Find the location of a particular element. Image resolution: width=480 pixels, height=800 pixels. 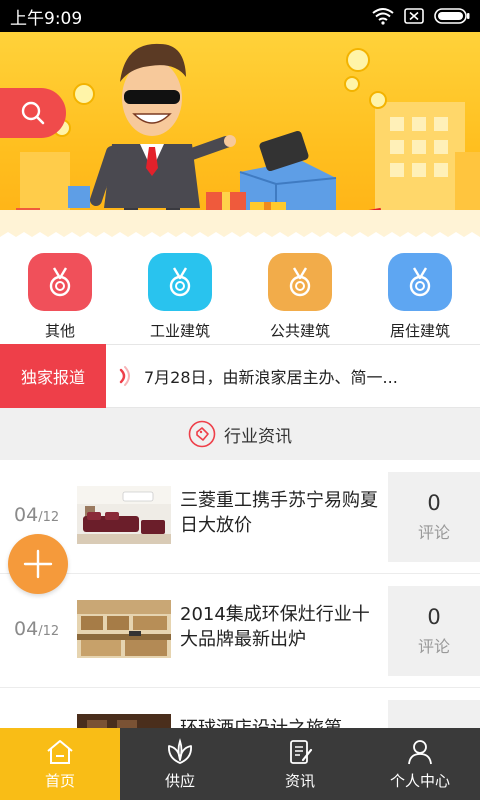

add-button is located at coordinates (38, 564).